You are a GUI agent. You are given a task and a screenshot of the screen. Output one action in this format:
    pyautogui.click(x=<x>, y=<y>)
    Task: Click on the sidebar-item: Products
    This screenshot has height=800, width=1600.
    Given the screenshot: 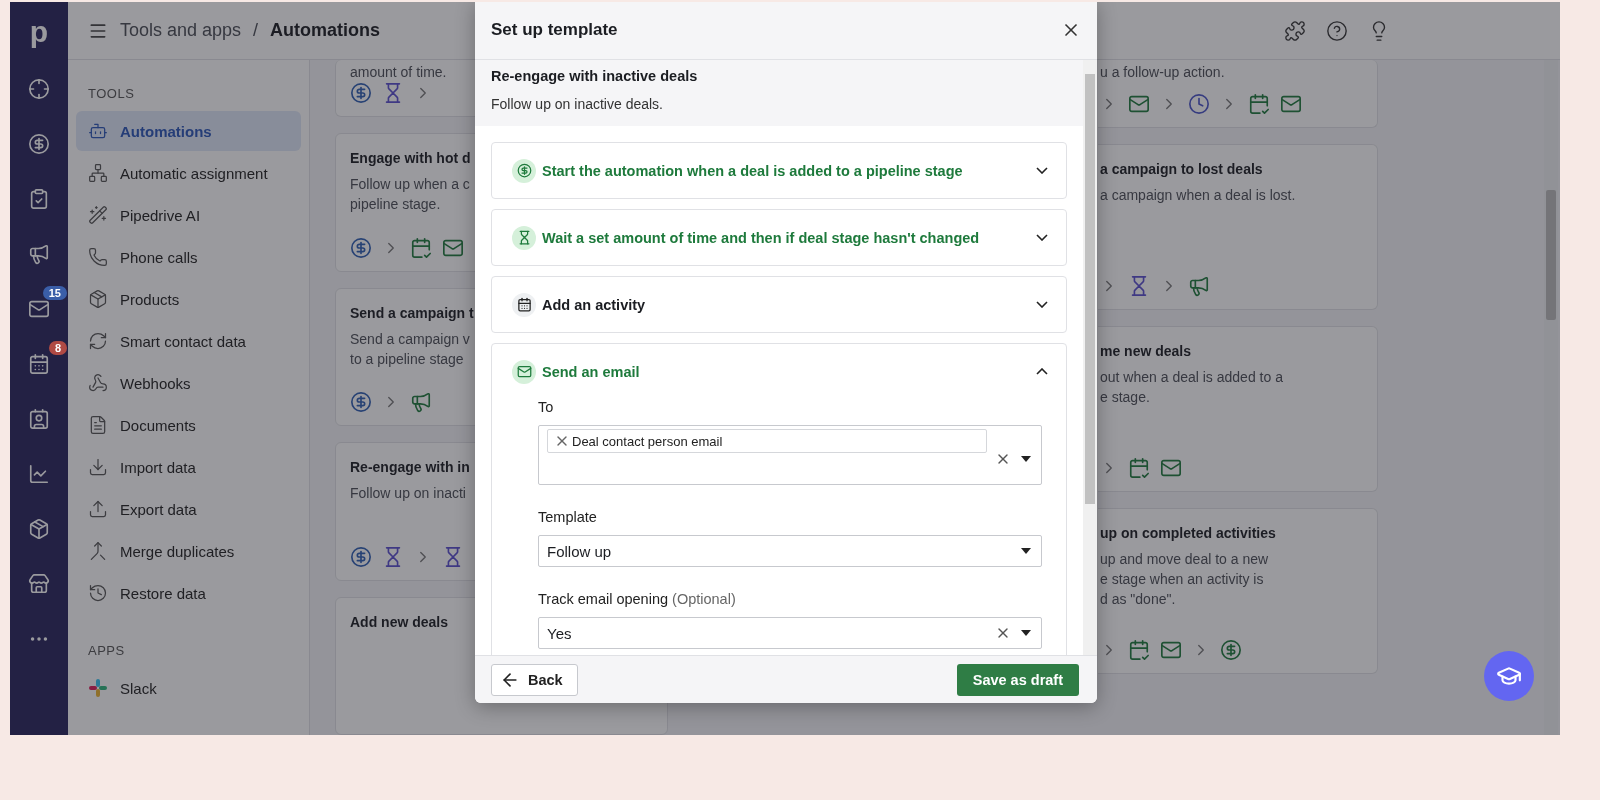 What is the action you would take?
    pyautogui.click(x=188, y=299)
    